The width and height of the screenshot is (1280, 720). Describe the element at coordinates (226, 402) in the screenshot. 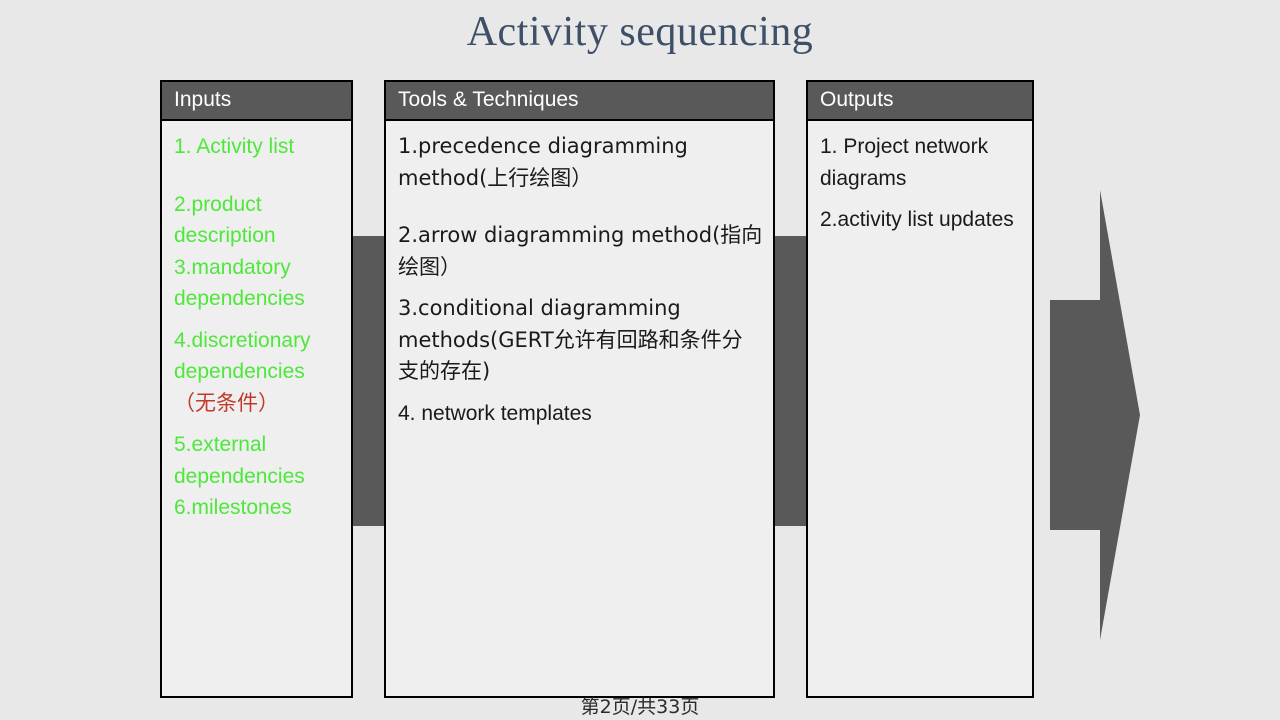

I see `list-item-note: （无条件）` at that location.